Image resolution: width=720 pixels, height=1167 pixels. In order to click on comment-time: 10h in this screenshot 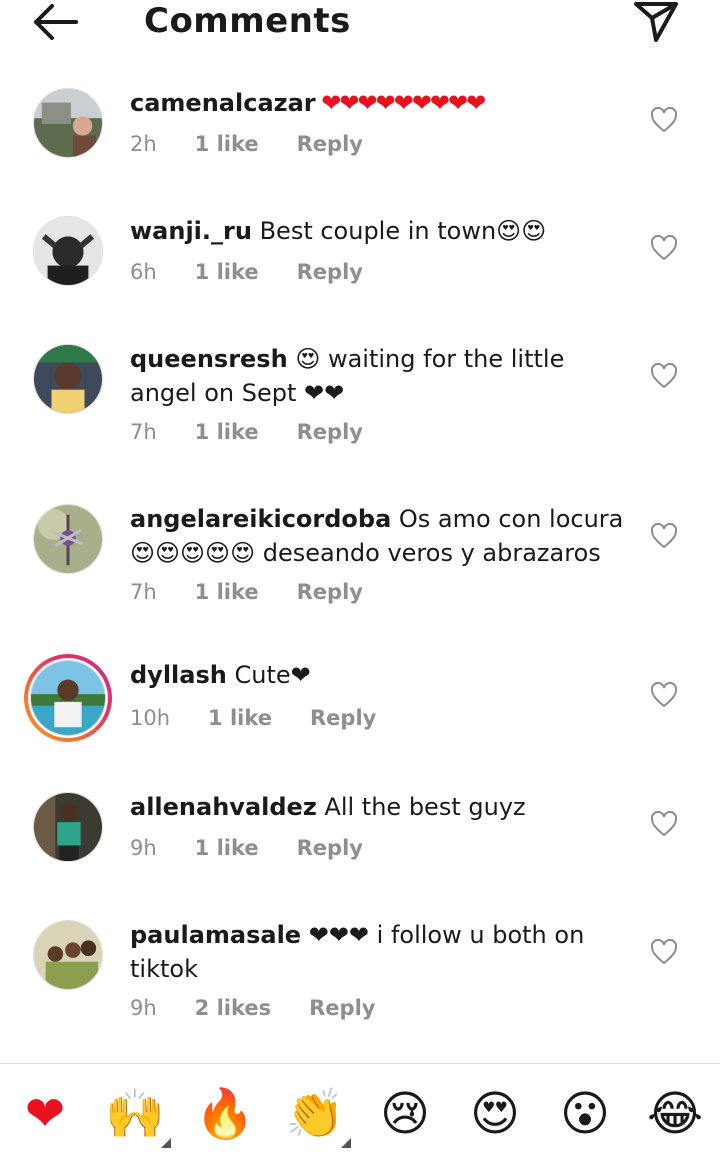, I will do `click(150, 718)`.